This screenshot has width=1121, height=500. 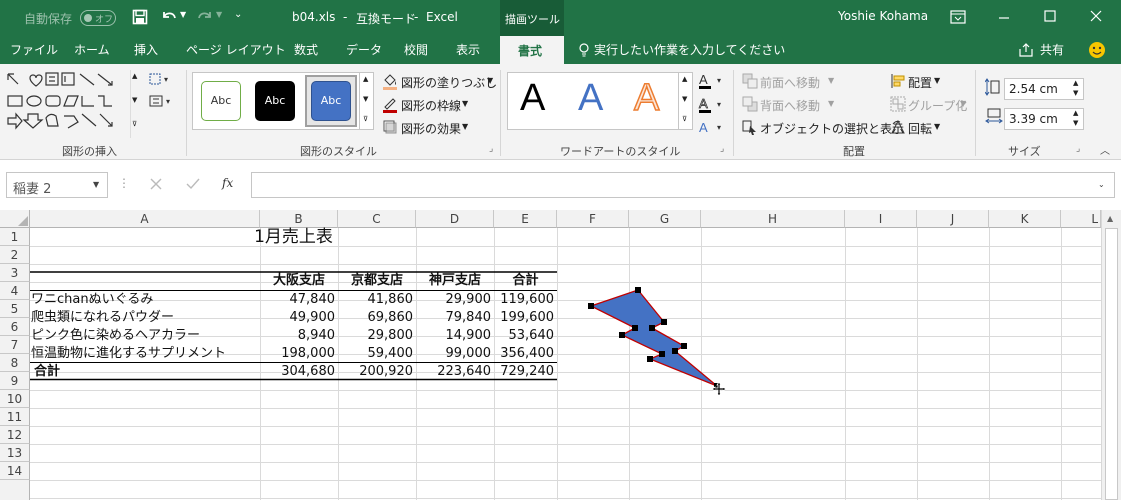 What do you see at coordinates (1026, 50) in the screenshot?
I see `share-icon` at bounding box center [1026, 50].